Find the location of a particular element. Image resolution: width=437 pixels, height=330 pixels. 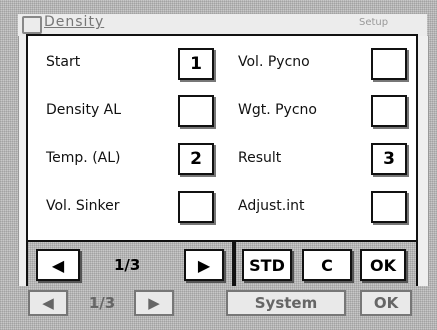

page-indicator: 1/3 is located at coordinates (127, 265).